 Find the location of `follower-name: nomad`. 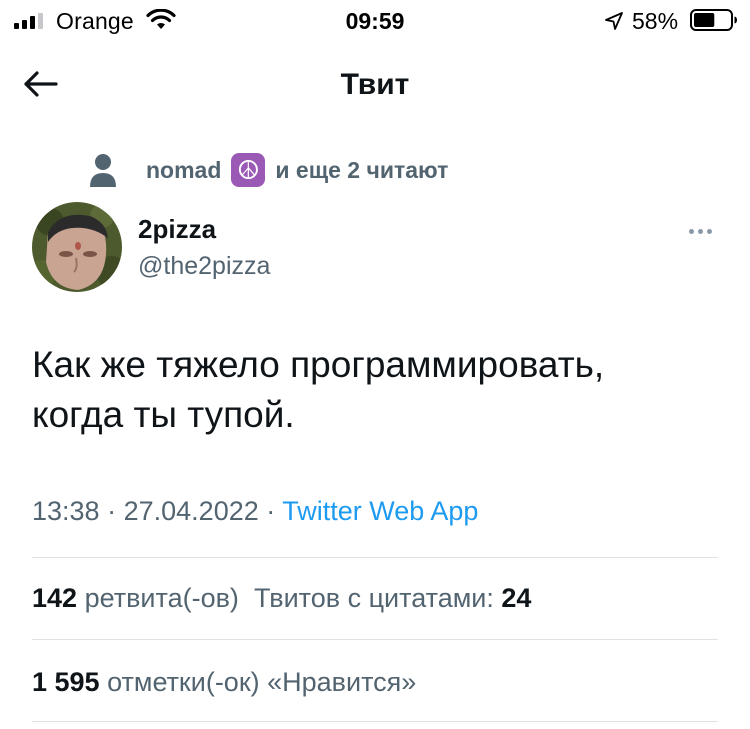

follower-name: nomad is located at coordinates (184, 169).